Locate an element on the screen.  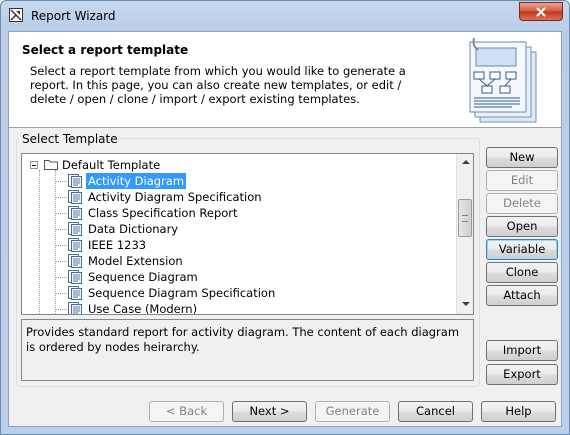
open-button: Open is located at coordinates (522, 226).